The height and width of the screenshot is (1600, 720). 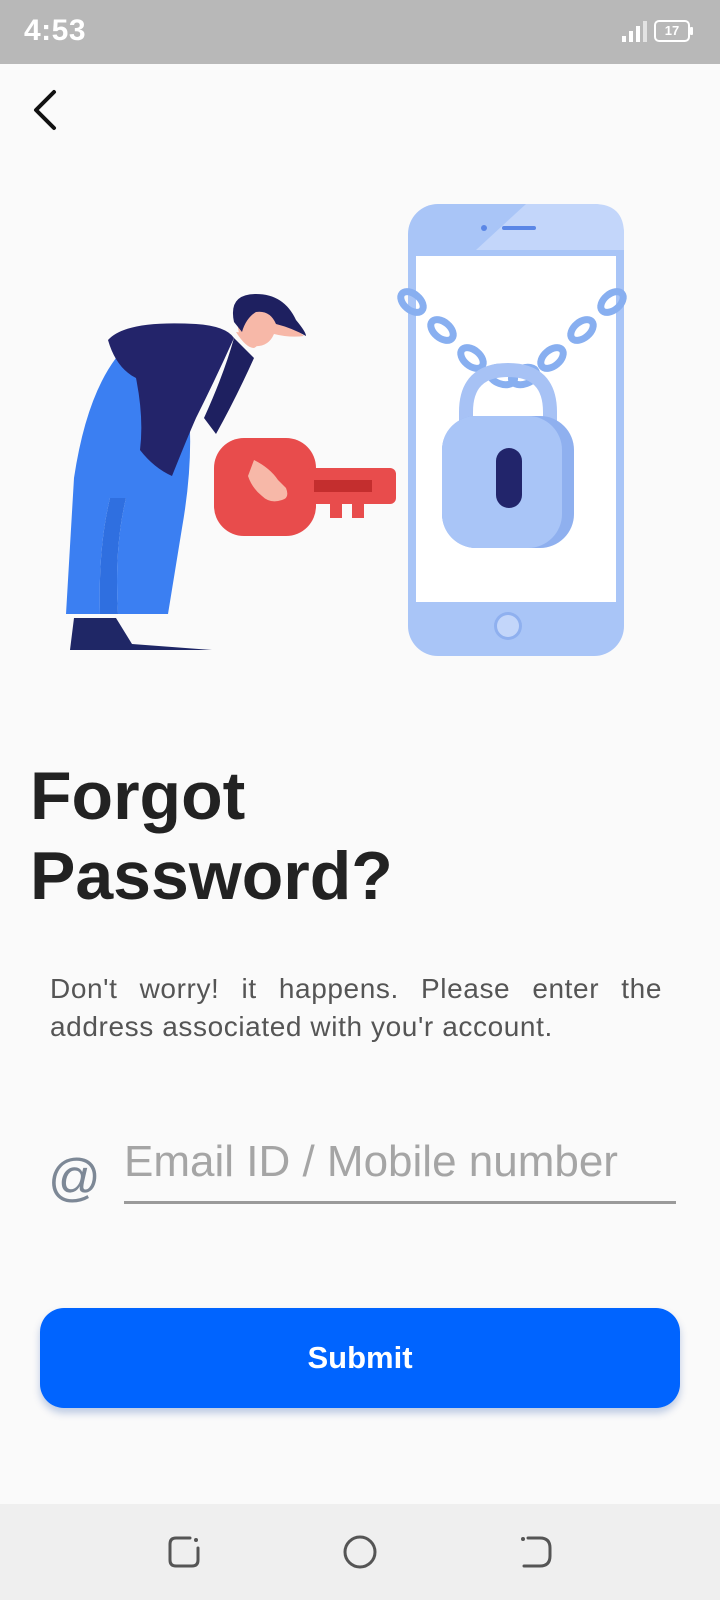 I want to click on page-title-line-2: Password?, so click(x=211, y=876).